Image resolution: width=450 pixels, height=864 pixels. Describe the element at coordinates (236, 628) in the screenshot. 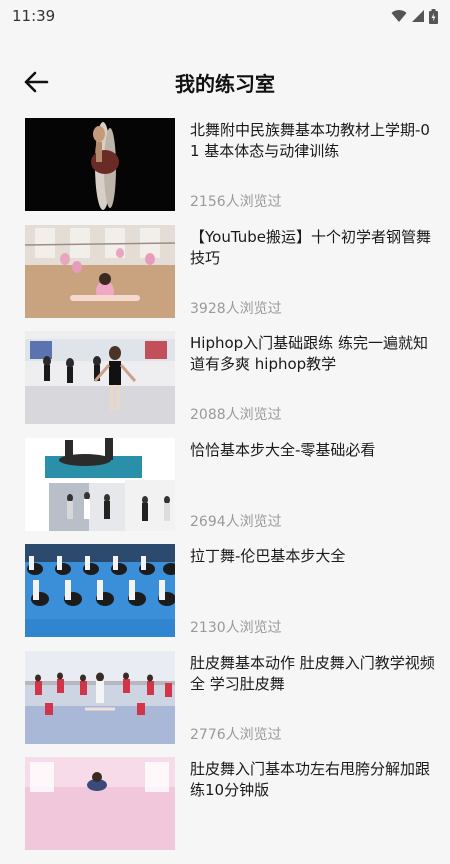

I see `view-count: 2130人浏览过` at that location.